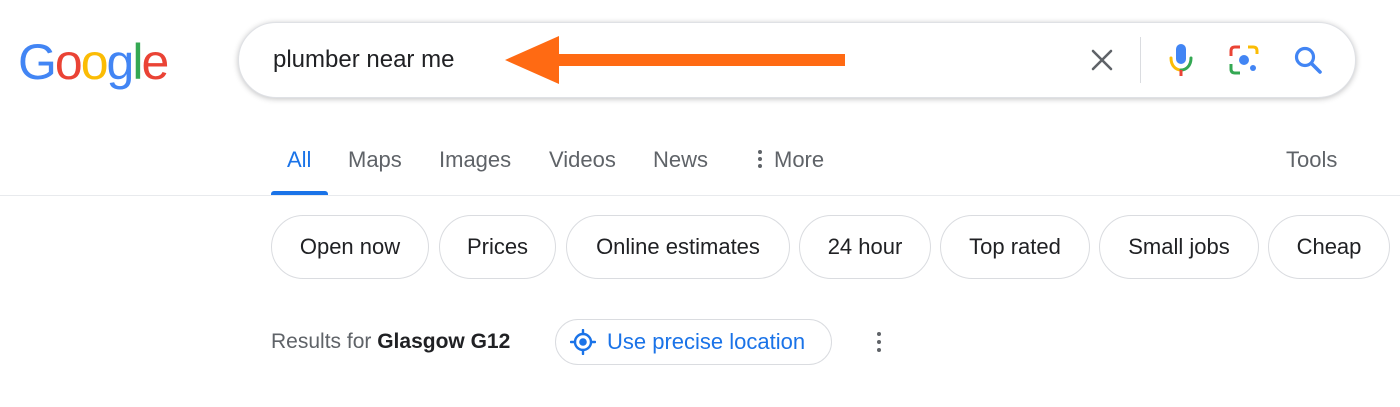 Image resolution: width=1400 pixels, height=407 pixels. What do you see at coordinates (475, 163) in the screenshot?
I see `tab-images: Images` at bounding box center [475, 163].